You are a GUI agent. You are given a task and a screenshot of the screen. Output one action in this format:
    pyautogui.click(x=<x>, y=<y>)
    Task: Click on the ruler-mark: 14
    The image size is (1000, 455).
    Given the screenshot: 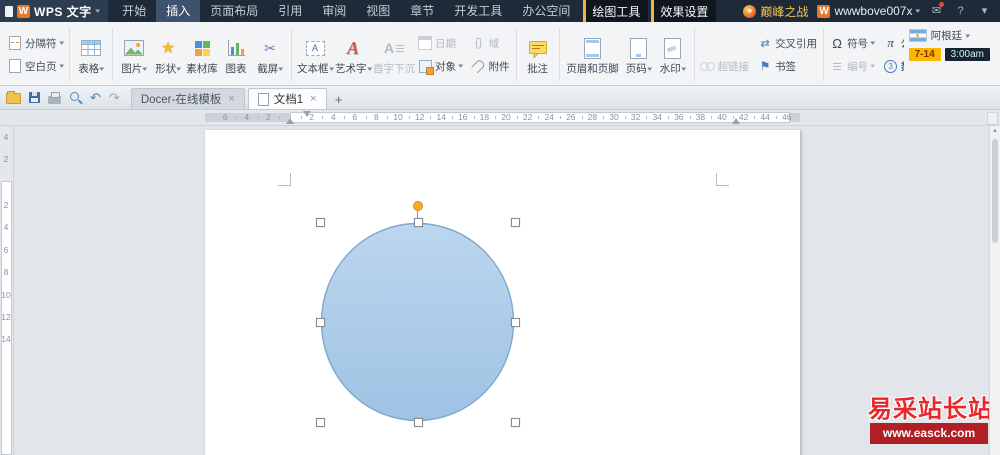 What is the action you would take?
    pyautogui.click(x=6, y=339)
    